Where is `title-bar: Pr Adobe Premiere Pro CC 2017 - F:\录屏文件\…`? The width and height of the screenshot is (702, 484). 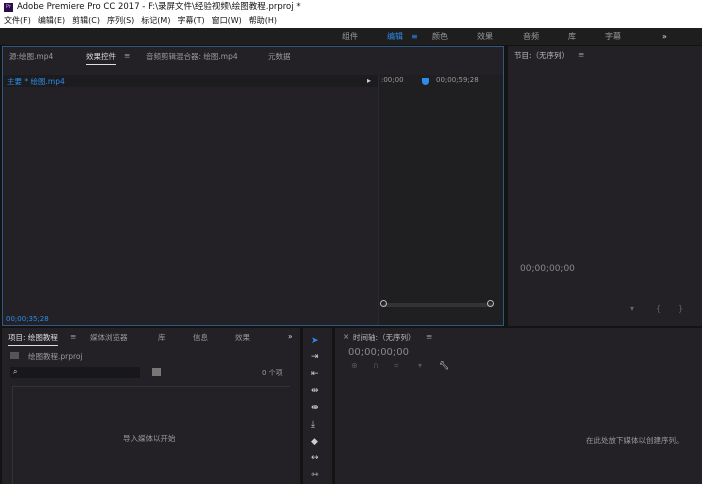 title-bar: Pr Adobe Premiere Pro CC 2017 - F:\录屏文件\… is located at coordinates (351, 7).